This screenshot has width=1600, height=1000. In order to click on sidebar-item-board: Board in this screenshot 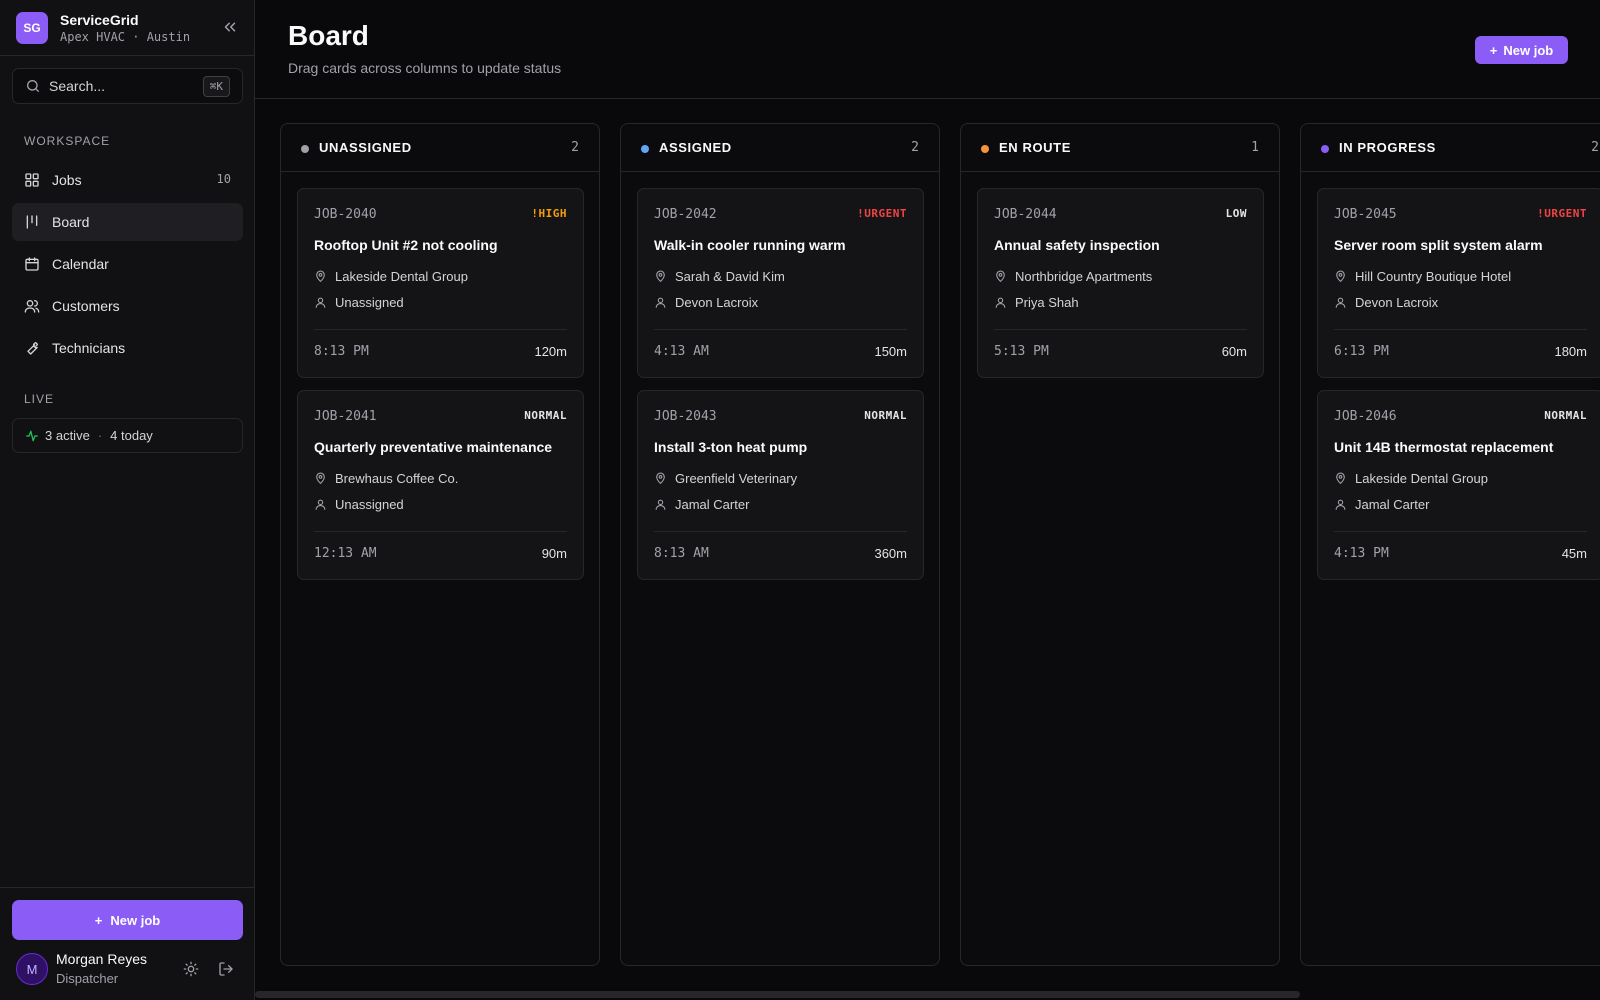, I will do `click(127, 222)`.